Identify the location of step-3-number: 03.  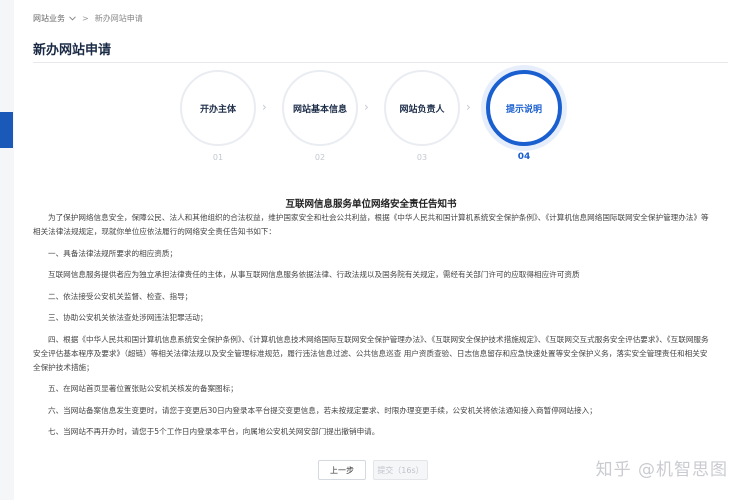
(422, 157).